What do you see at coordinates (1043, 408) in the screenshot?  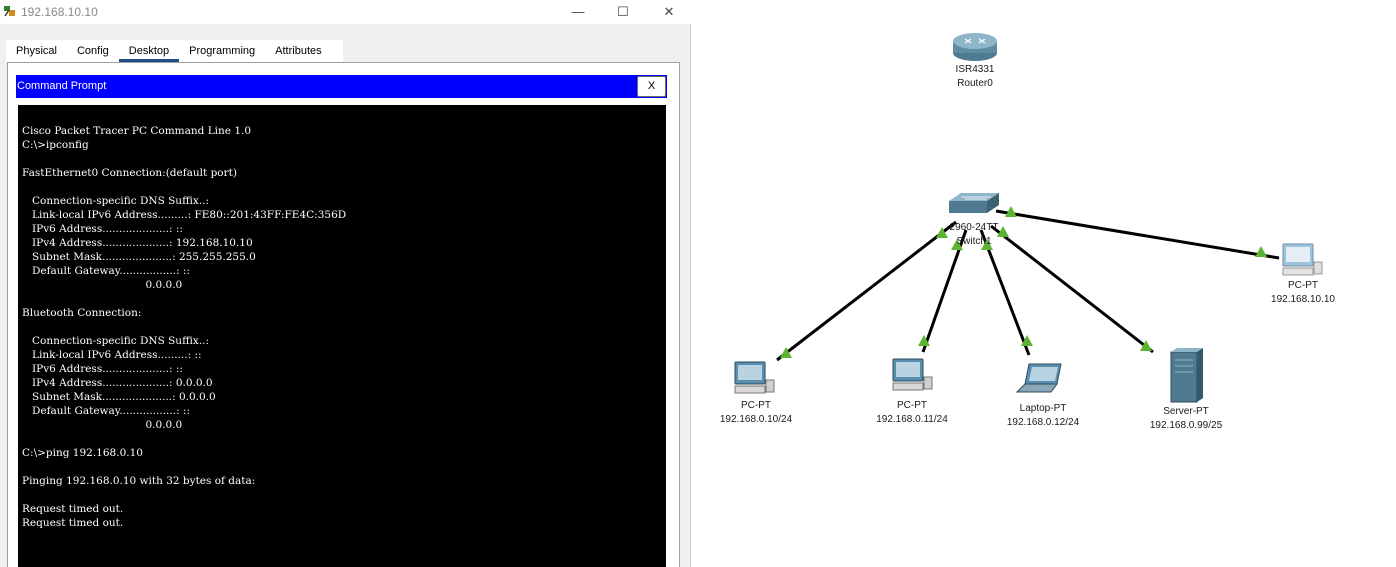 I see `device-type-label: Laptop-PT` at bounding box center [1043, 408].